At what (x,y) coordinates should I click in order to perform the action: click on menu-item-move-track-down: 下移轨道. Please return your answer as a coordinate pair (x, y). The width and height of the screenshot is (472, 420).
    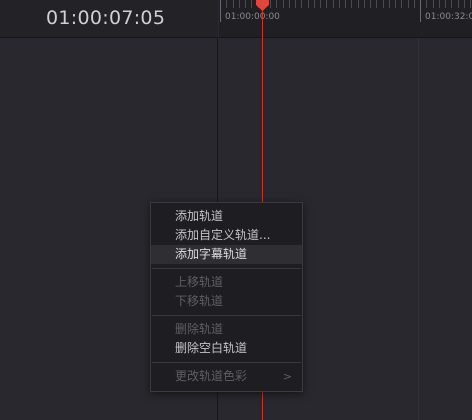
    Looking at the image, I should click on (226, 301).